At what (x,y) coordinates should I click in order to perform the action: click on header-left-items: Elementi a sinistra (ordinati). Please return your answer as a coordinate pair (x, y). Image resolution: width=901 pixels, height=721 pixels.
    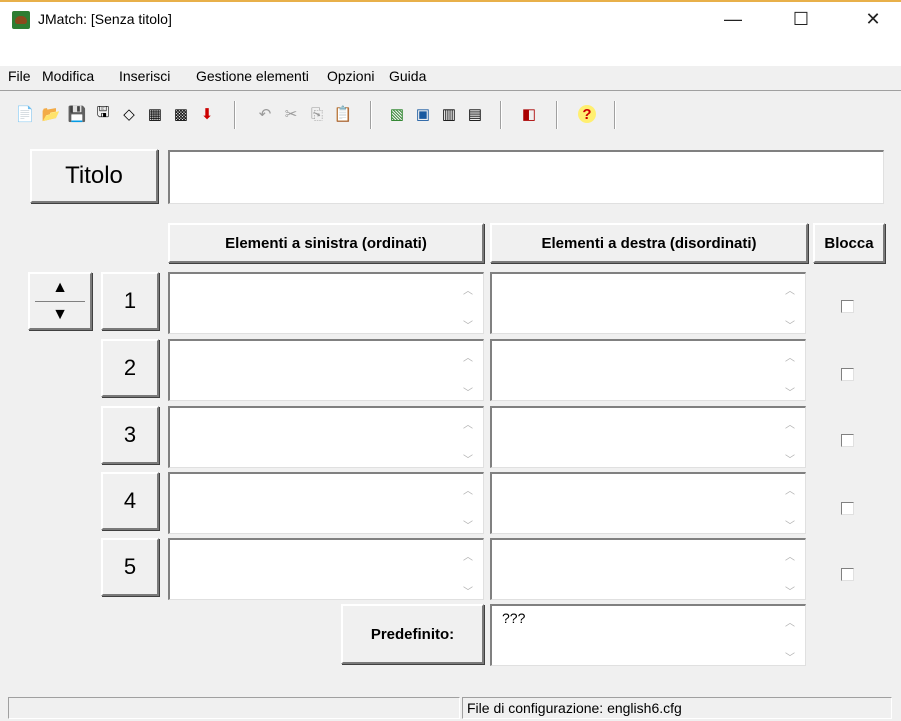
    Looking at the image, I should click on (326, 243).